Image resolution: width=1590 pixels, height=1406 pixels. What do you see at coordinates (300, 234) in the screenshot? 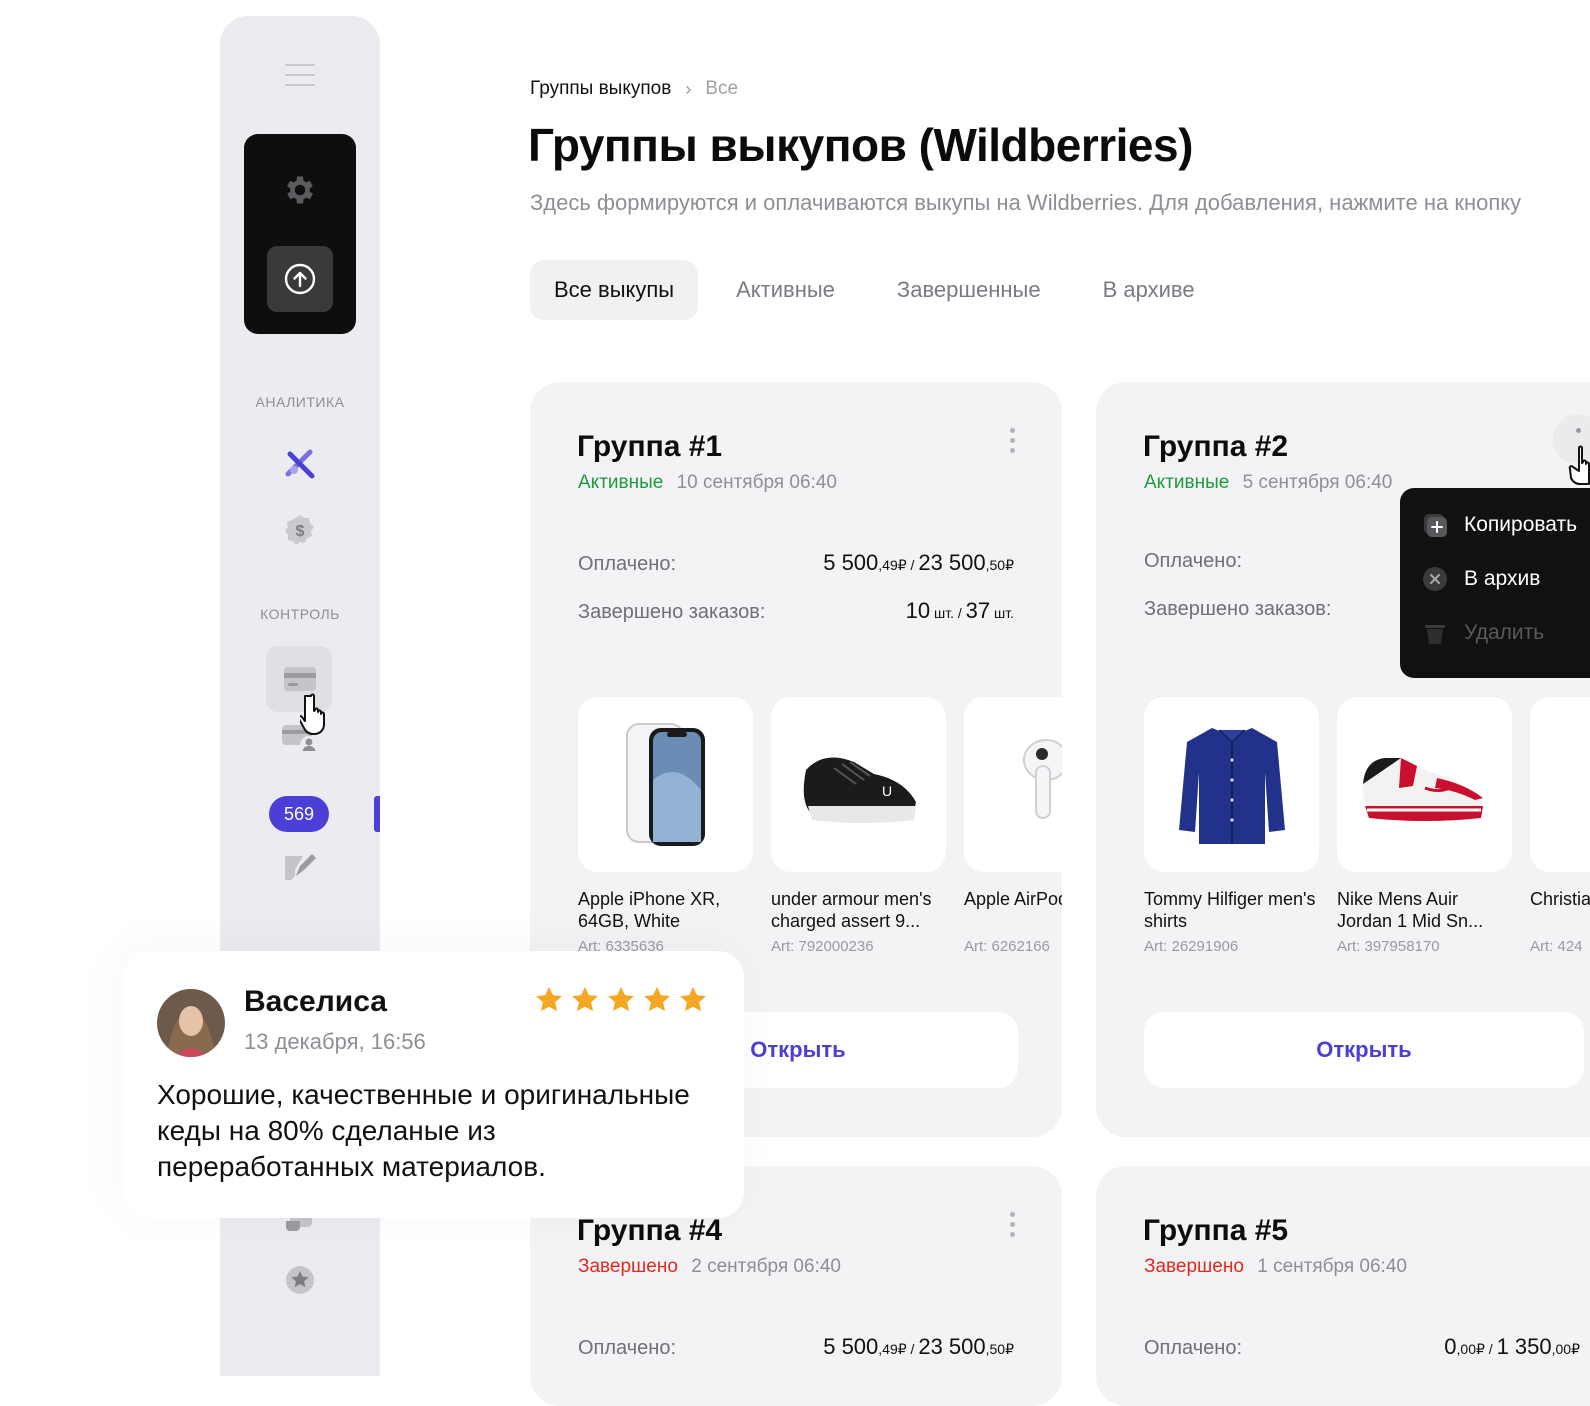
I see `quick-actions-panel` at bounding box center [300, 234].